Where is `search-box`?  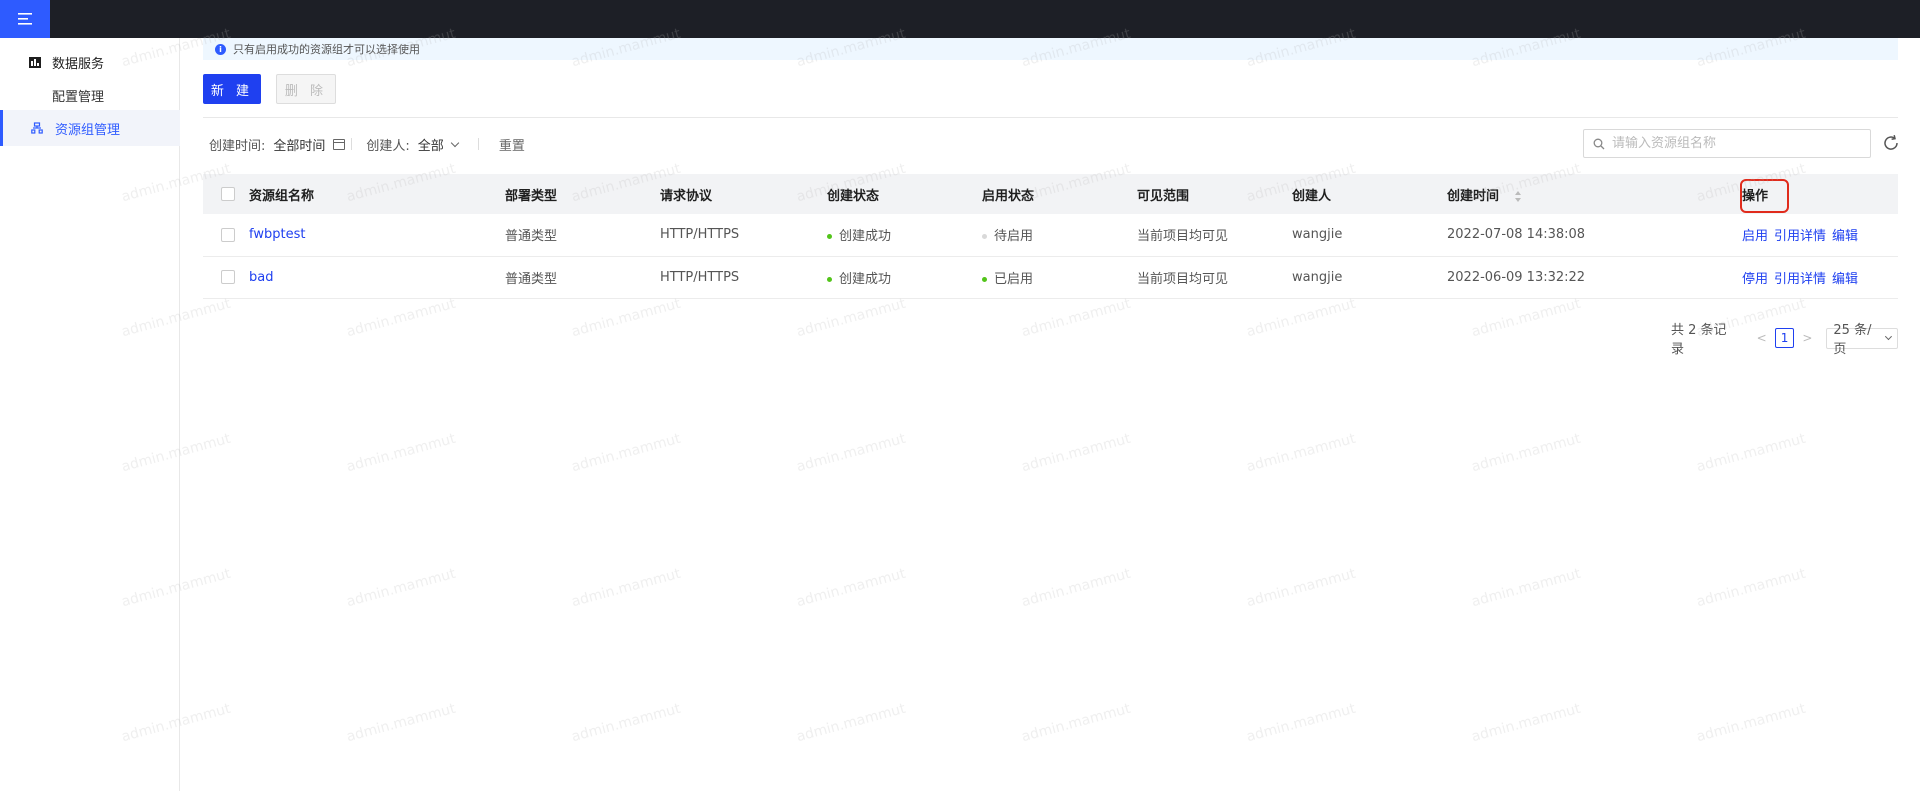 search-box is located at coordinates (1727, 143).